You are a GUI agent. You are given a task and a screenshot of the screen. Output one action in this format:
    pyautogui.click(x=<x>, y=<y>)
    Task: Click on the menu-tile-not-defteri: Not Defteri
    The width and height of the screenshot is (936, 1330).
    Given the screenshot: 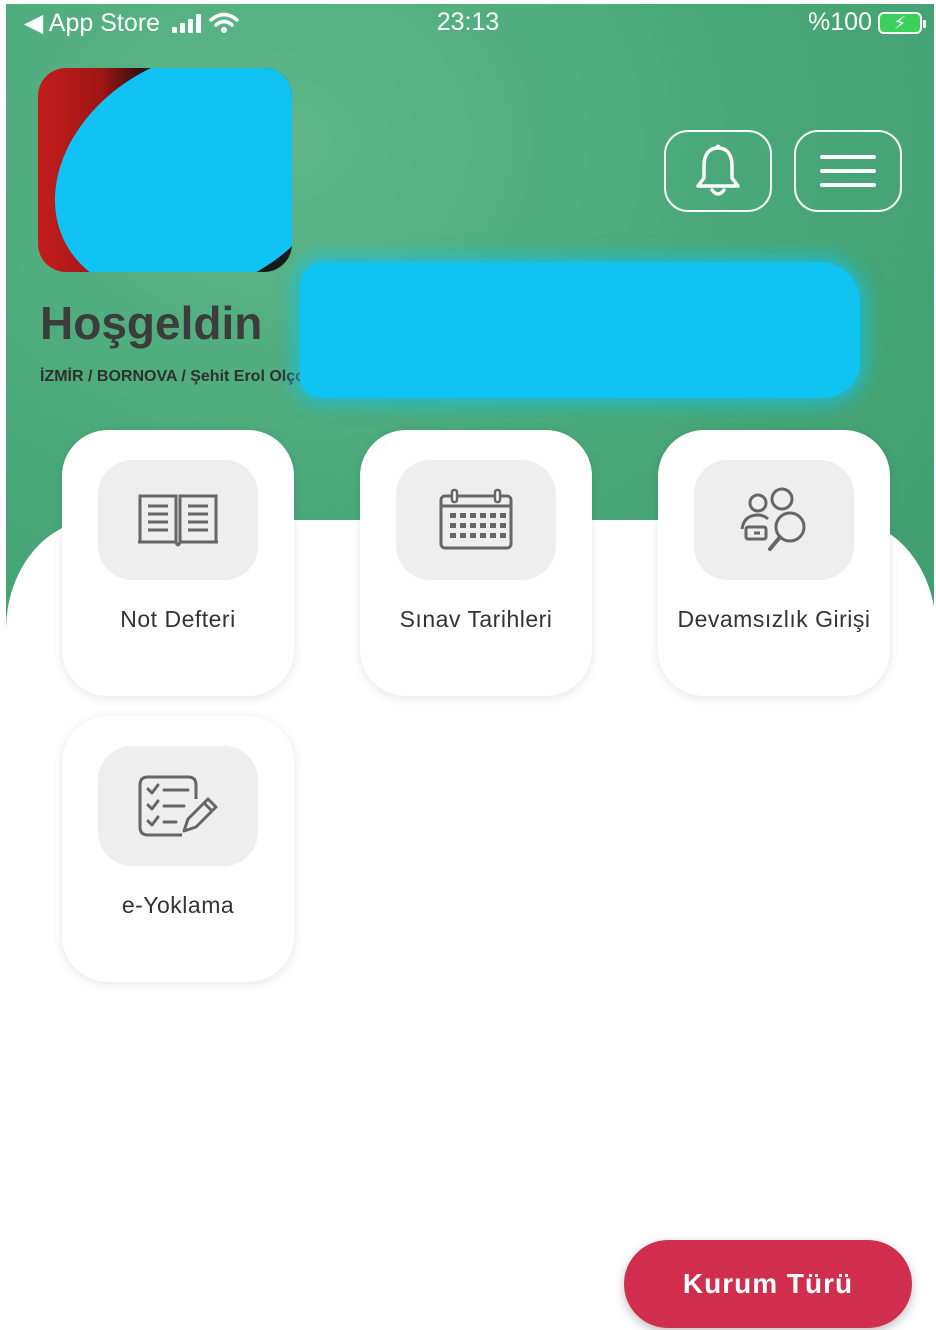 What is the action you would take?
    pyautogui.click(x=178, y=563)
    